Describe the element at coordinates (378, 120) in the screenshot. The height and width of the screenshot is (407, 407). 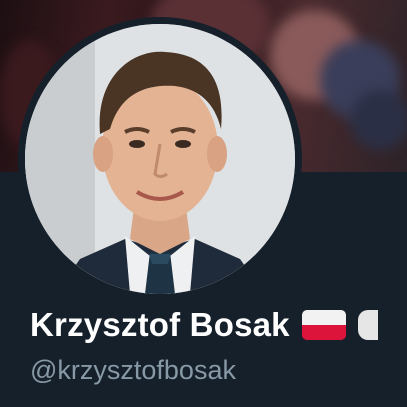
I see `banner-shape` at that location.